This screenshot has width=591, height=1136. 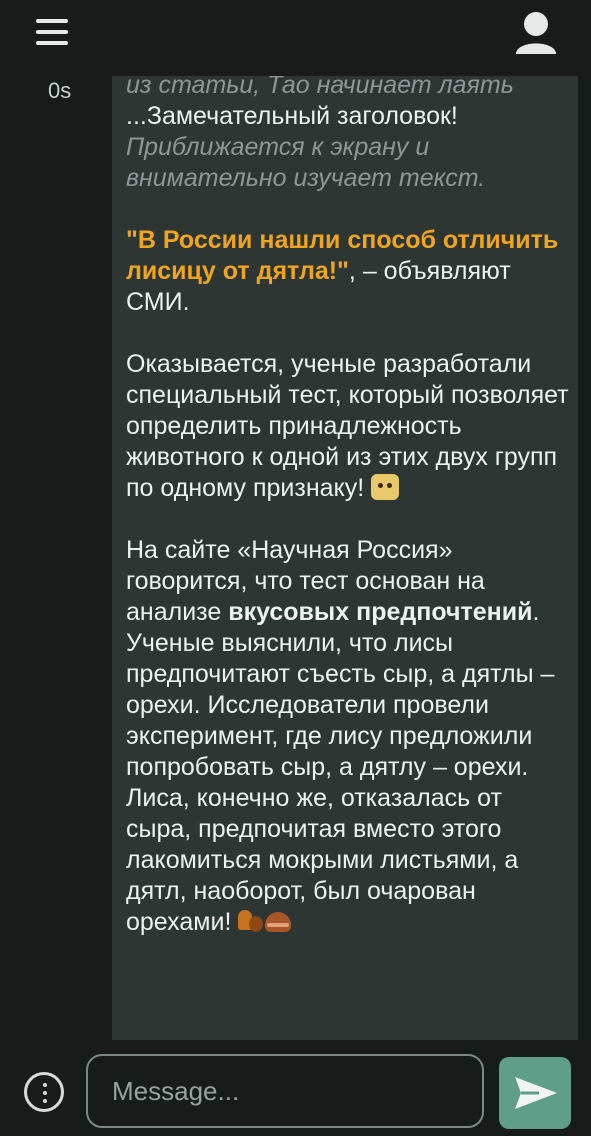 What do you see at coordinates (251, 921) in the screenshot?
I see `squirrel-emoji-icon` at bounding box center [251, 921].